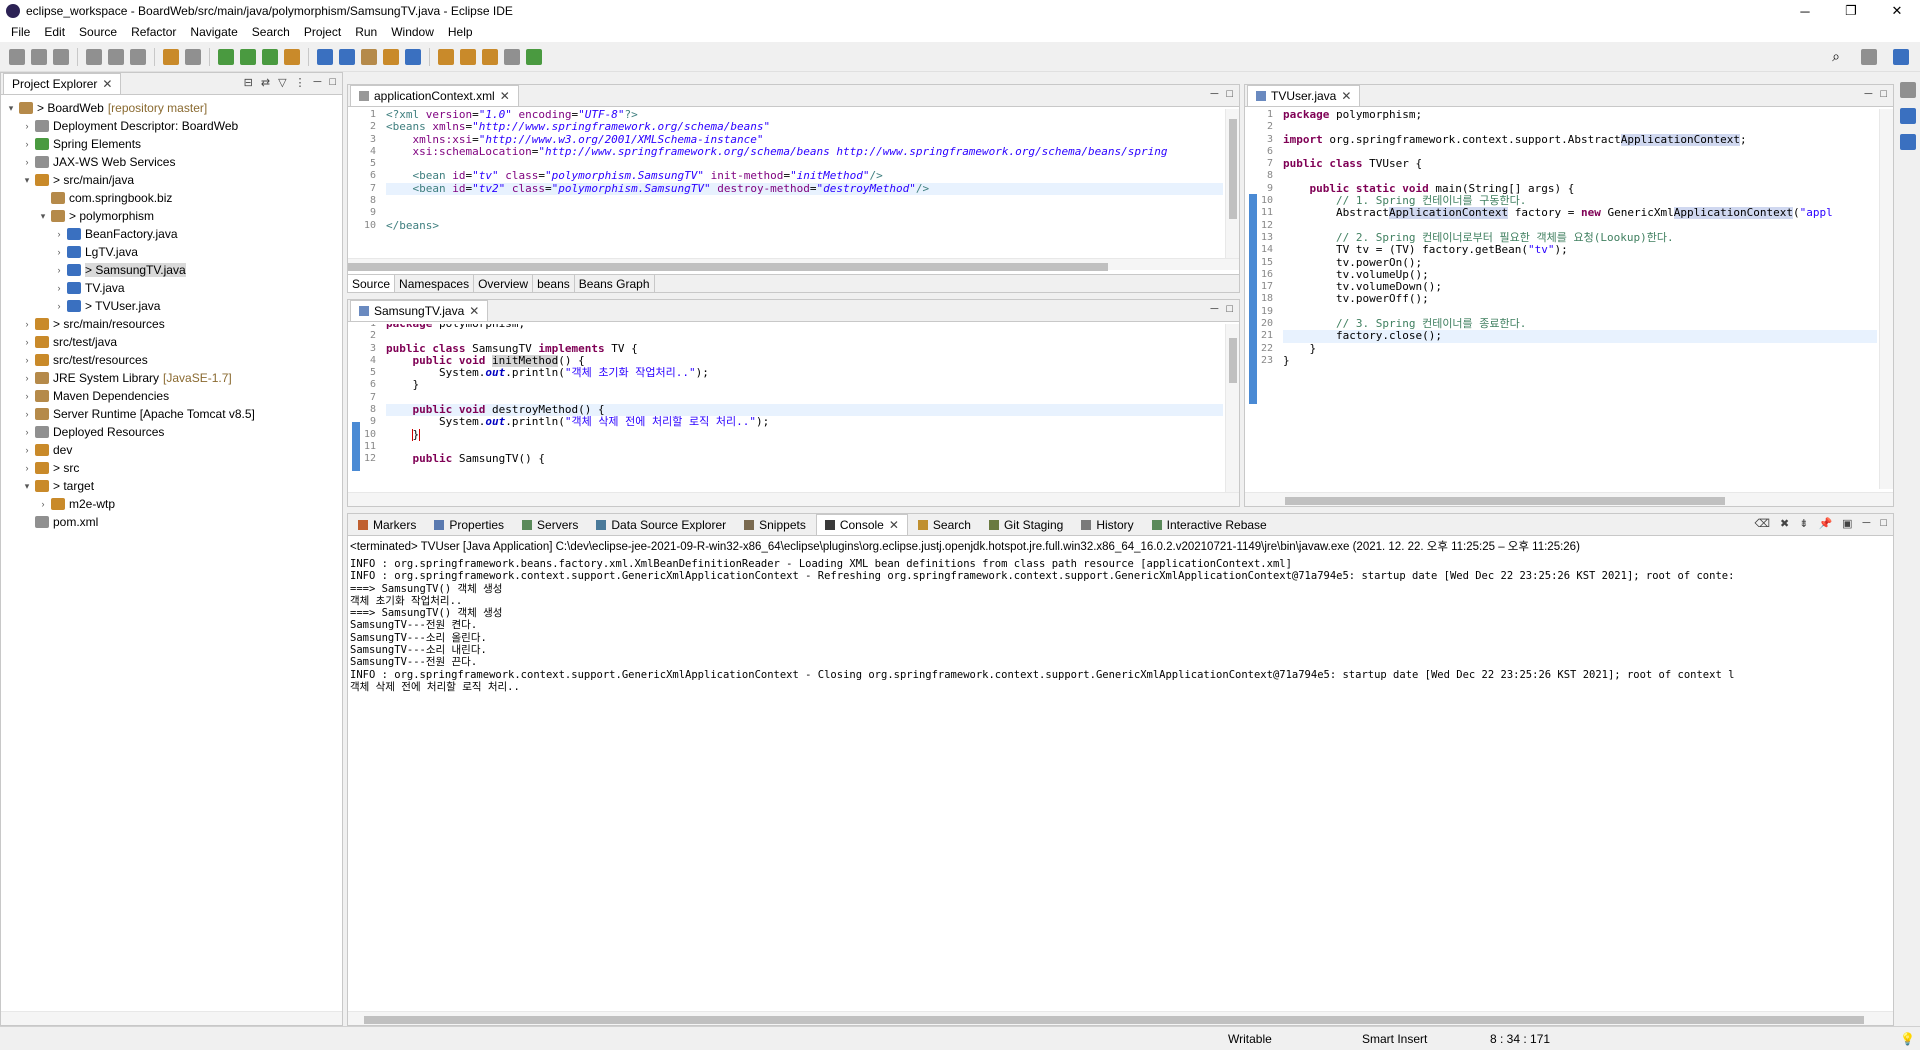 The height and width of the screenshot is (1050, 1920). Describe the element at coordinates (615, 283) in the screenshot. I see `subtab-beans-graph: Beans Graph` at that location.